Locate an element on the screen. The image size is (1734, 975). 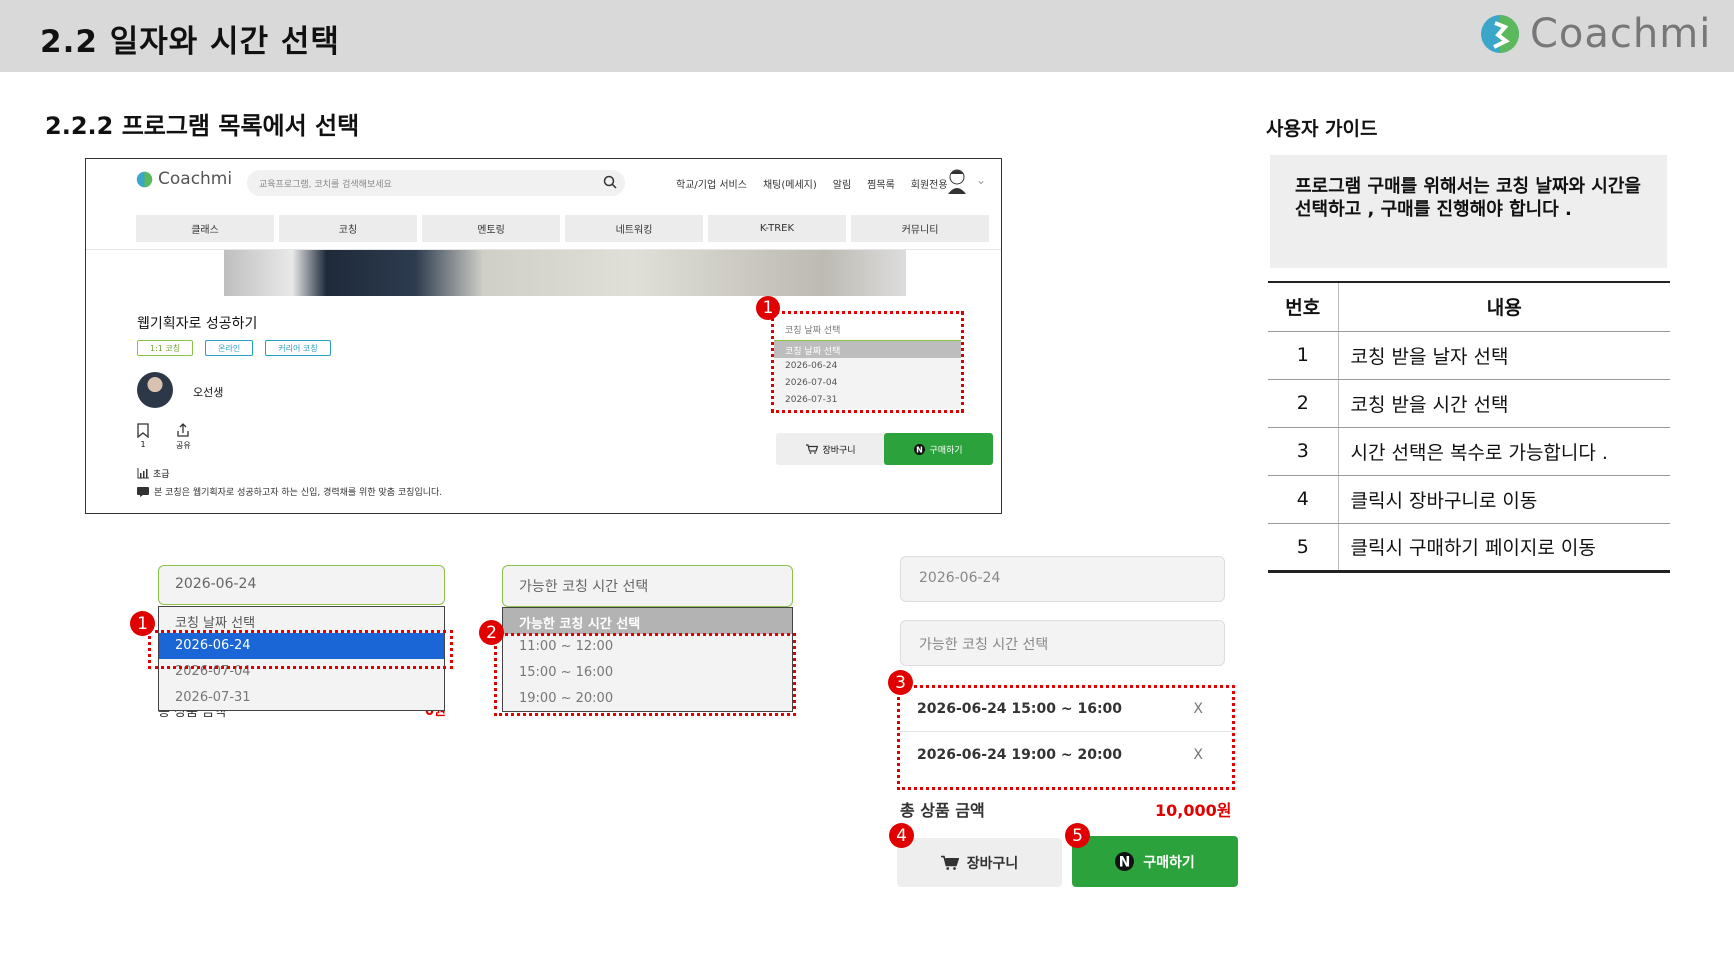
site-cart-button: 장바구니 is located at coordinates (831, 449).